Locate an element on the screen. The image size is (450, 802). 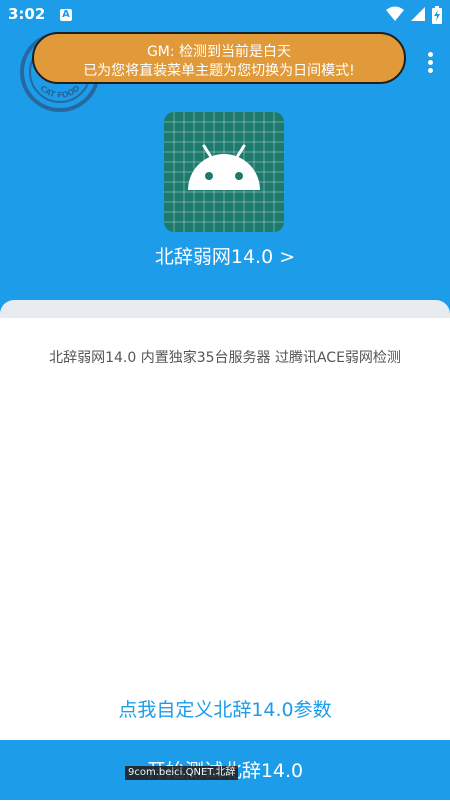
customize-params-link: 点我自定义北辞14.0参数 is located at coordinates (225, 708).